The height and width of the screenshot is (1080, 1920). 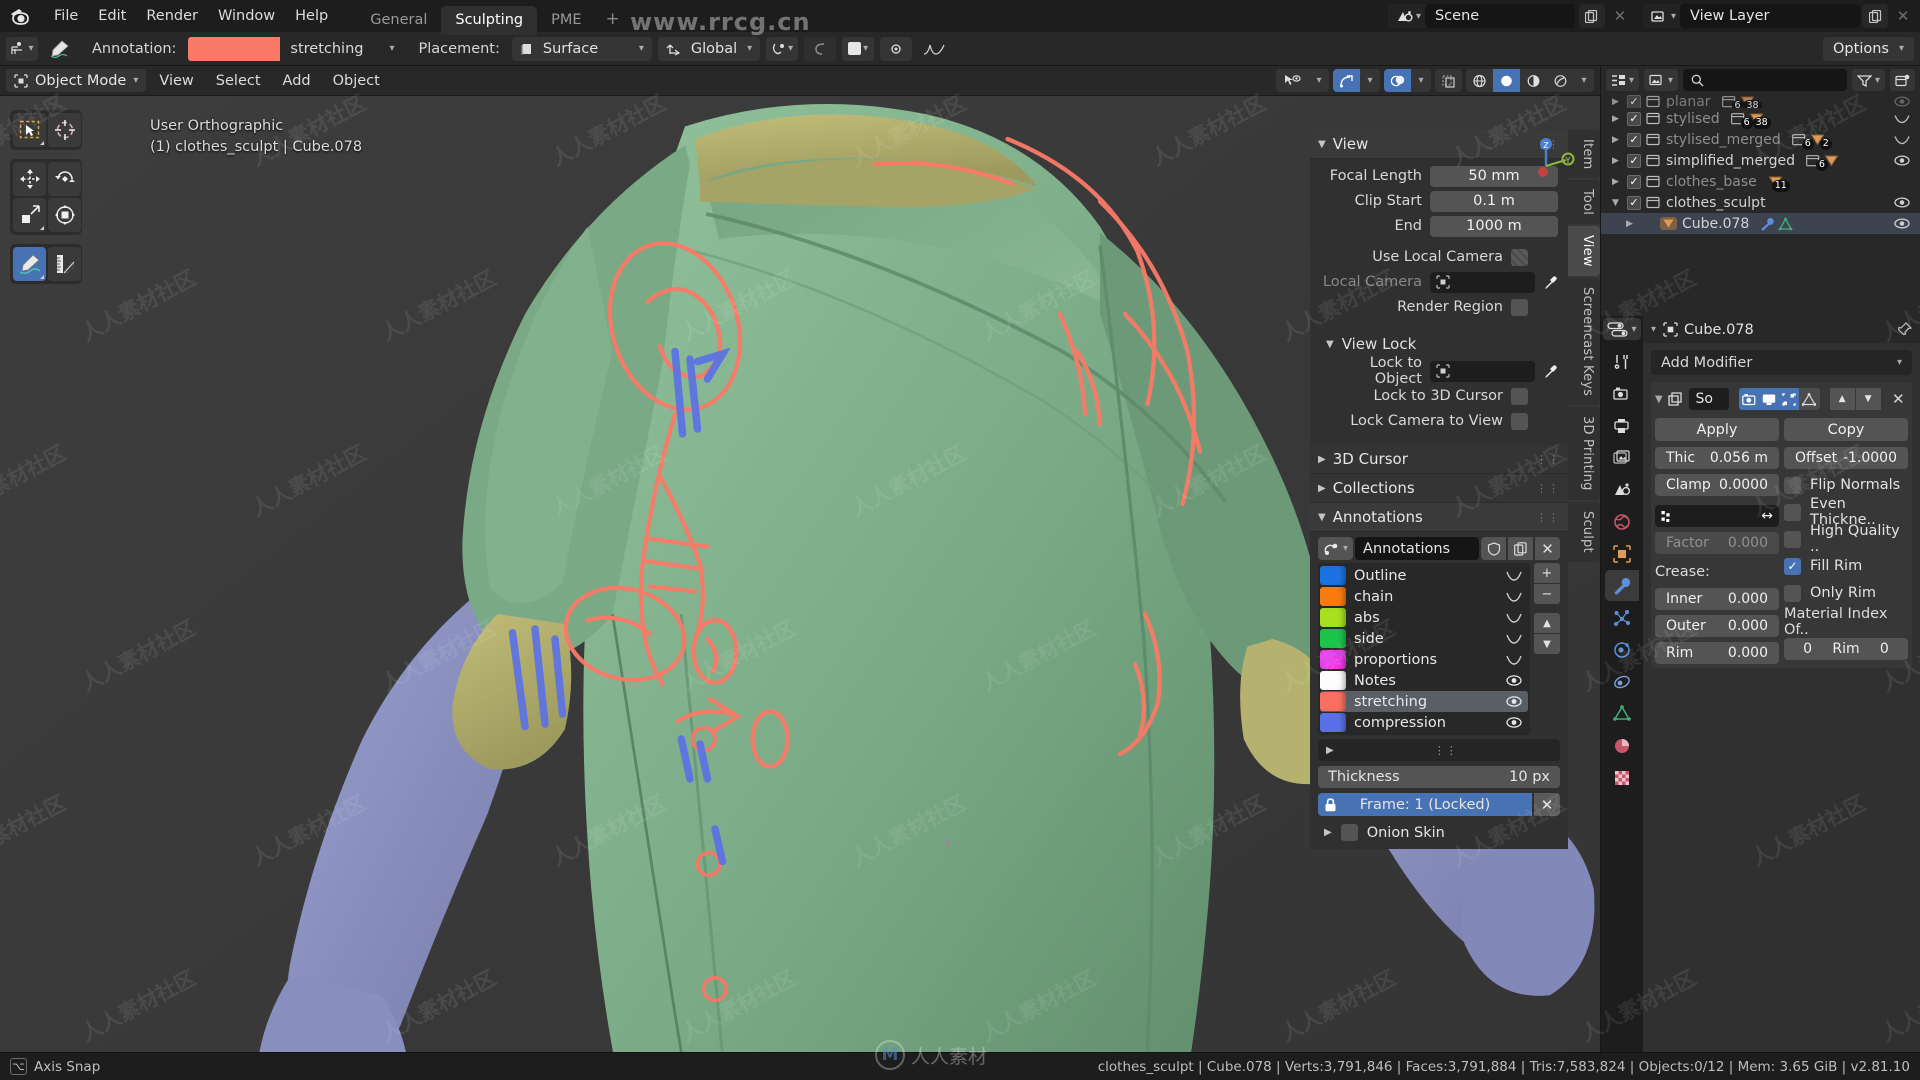 What do you see at coordinates (1346, 80) in the screenshot?
I see `gizmo-icon` at bounding box center [1346, 80].